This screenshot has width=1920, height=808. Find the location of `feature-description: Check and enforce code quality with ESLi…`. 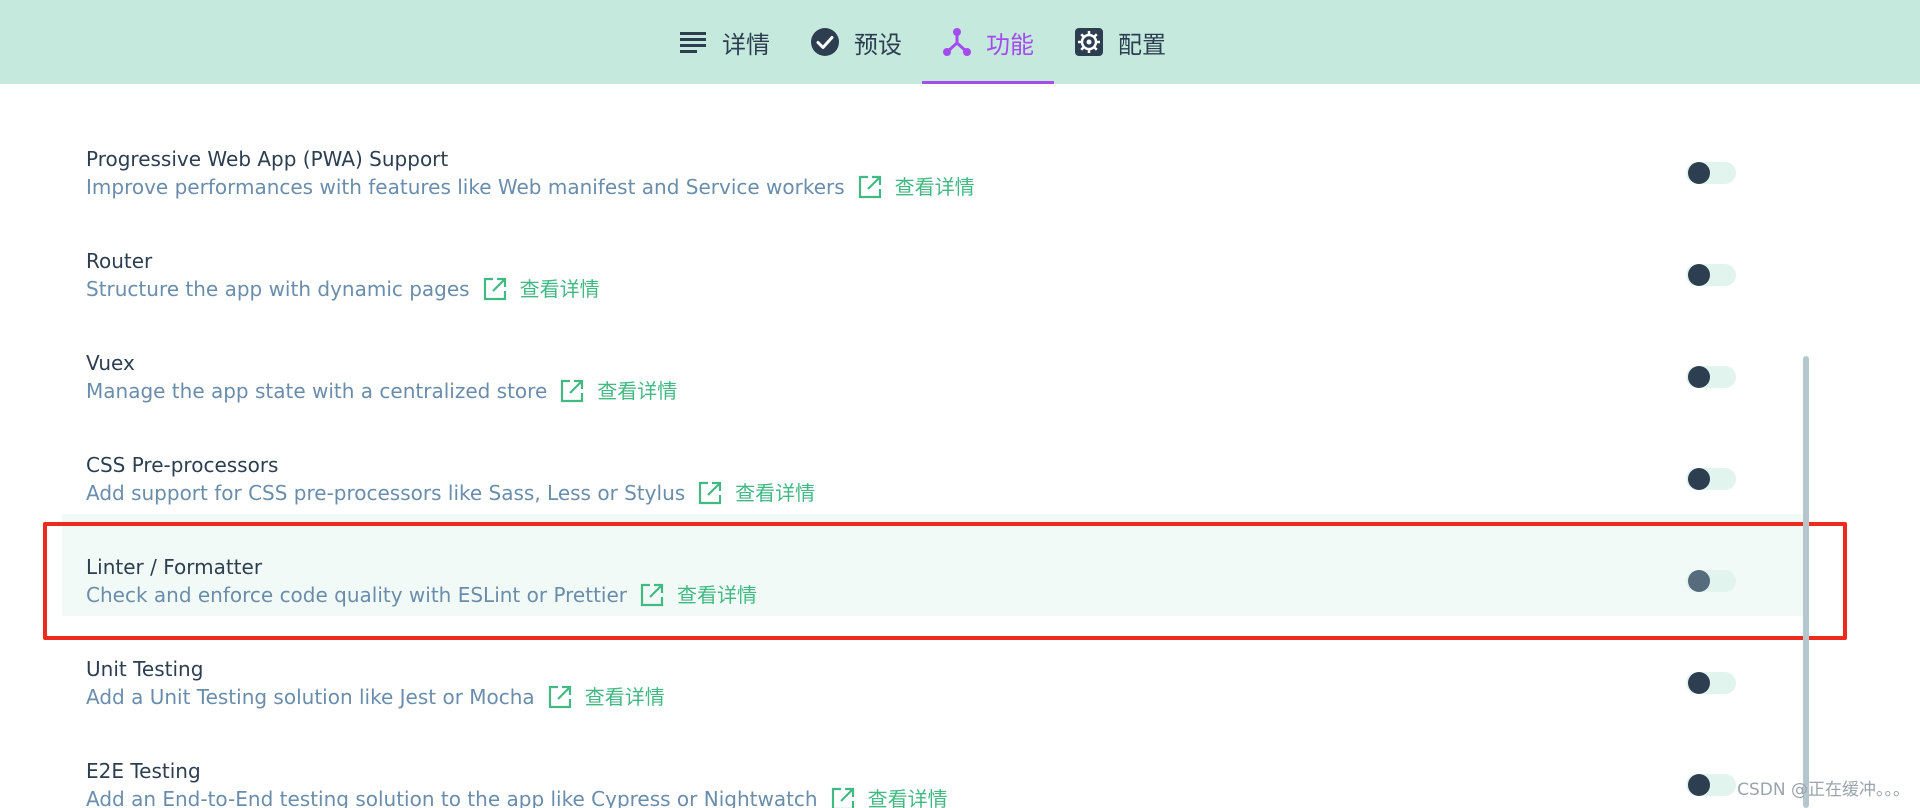

feature-description: Check and enforce code quality with ESLi… is located at coordinates (946, 595).